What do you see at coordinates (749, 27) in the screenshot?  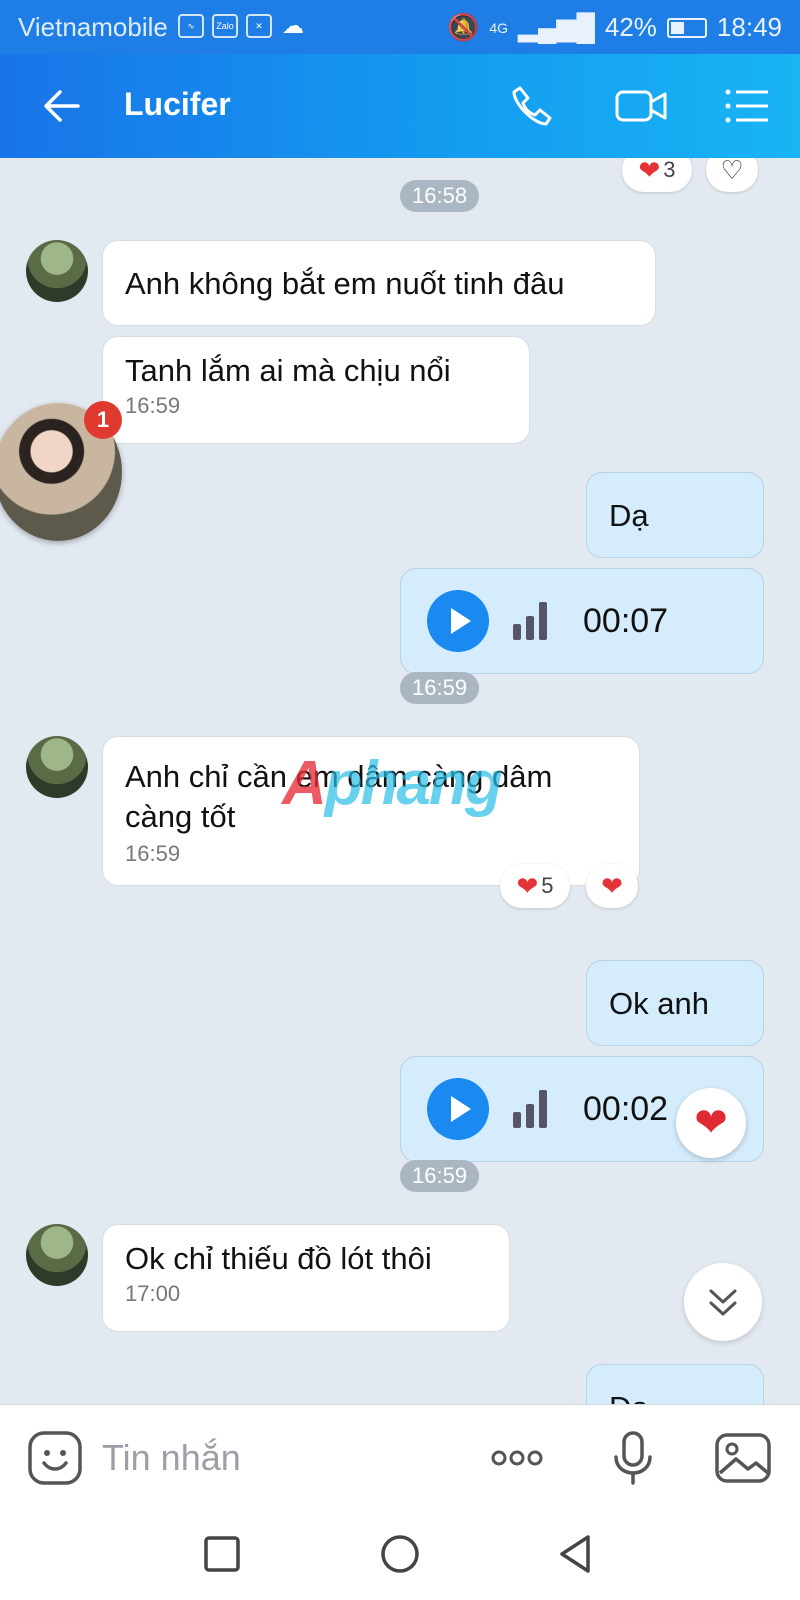 I see `clock: 18:49` at bounding box center [749, 27].